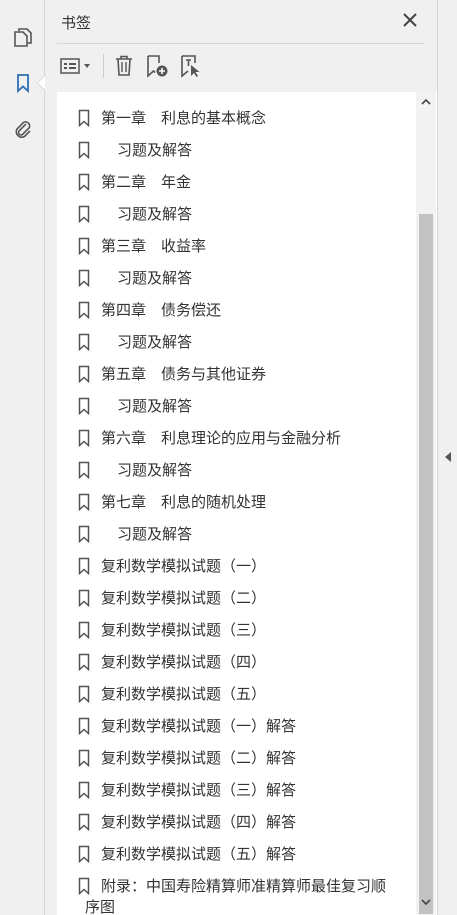  I want to click on bookmark-from-selection-button, so click(191, 66).